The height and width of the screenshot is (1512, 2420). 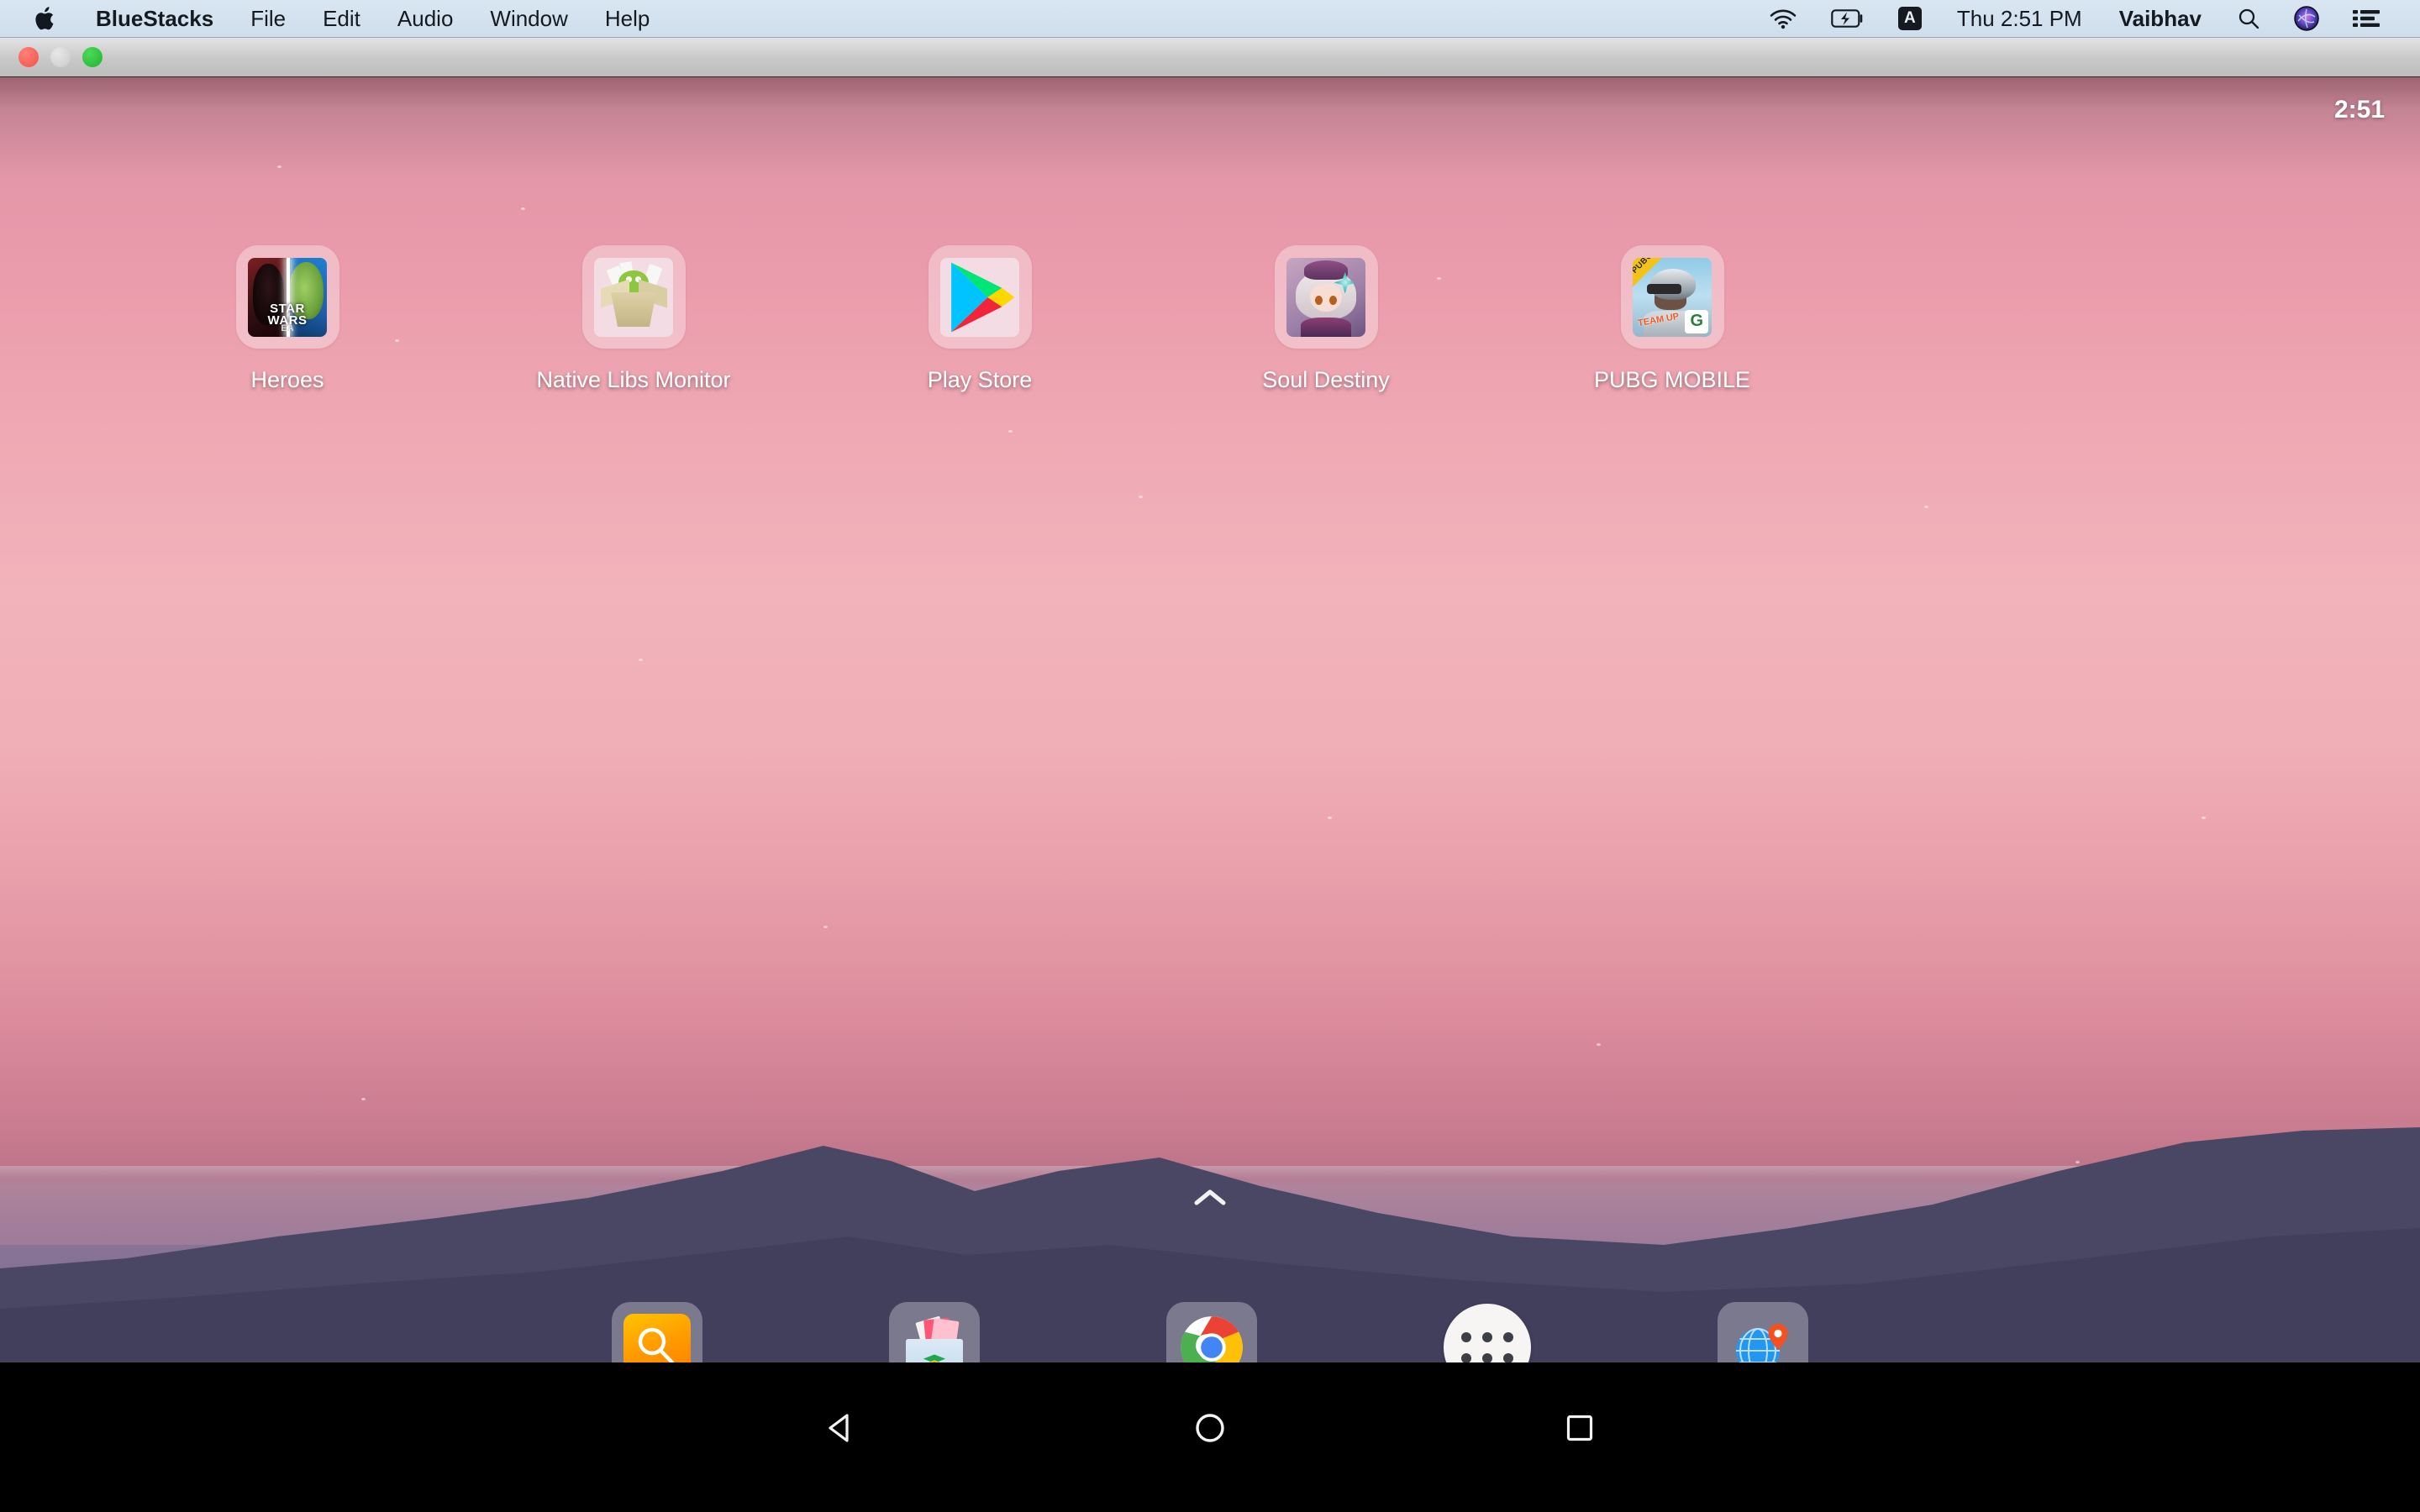 I want to click on star-wars-heroes-icon: STAR WARS EA, so click(x=287, y=297).